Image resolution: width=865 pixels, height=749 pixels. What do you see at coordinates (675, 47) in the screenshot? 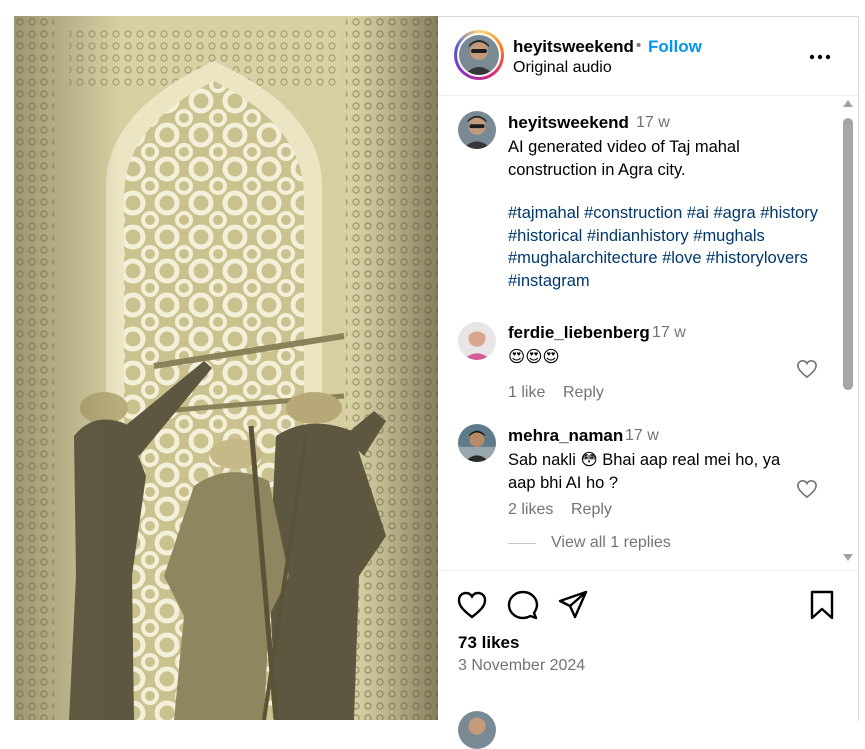
I see `follow-button: Follow` at bounding box center [675, 47].